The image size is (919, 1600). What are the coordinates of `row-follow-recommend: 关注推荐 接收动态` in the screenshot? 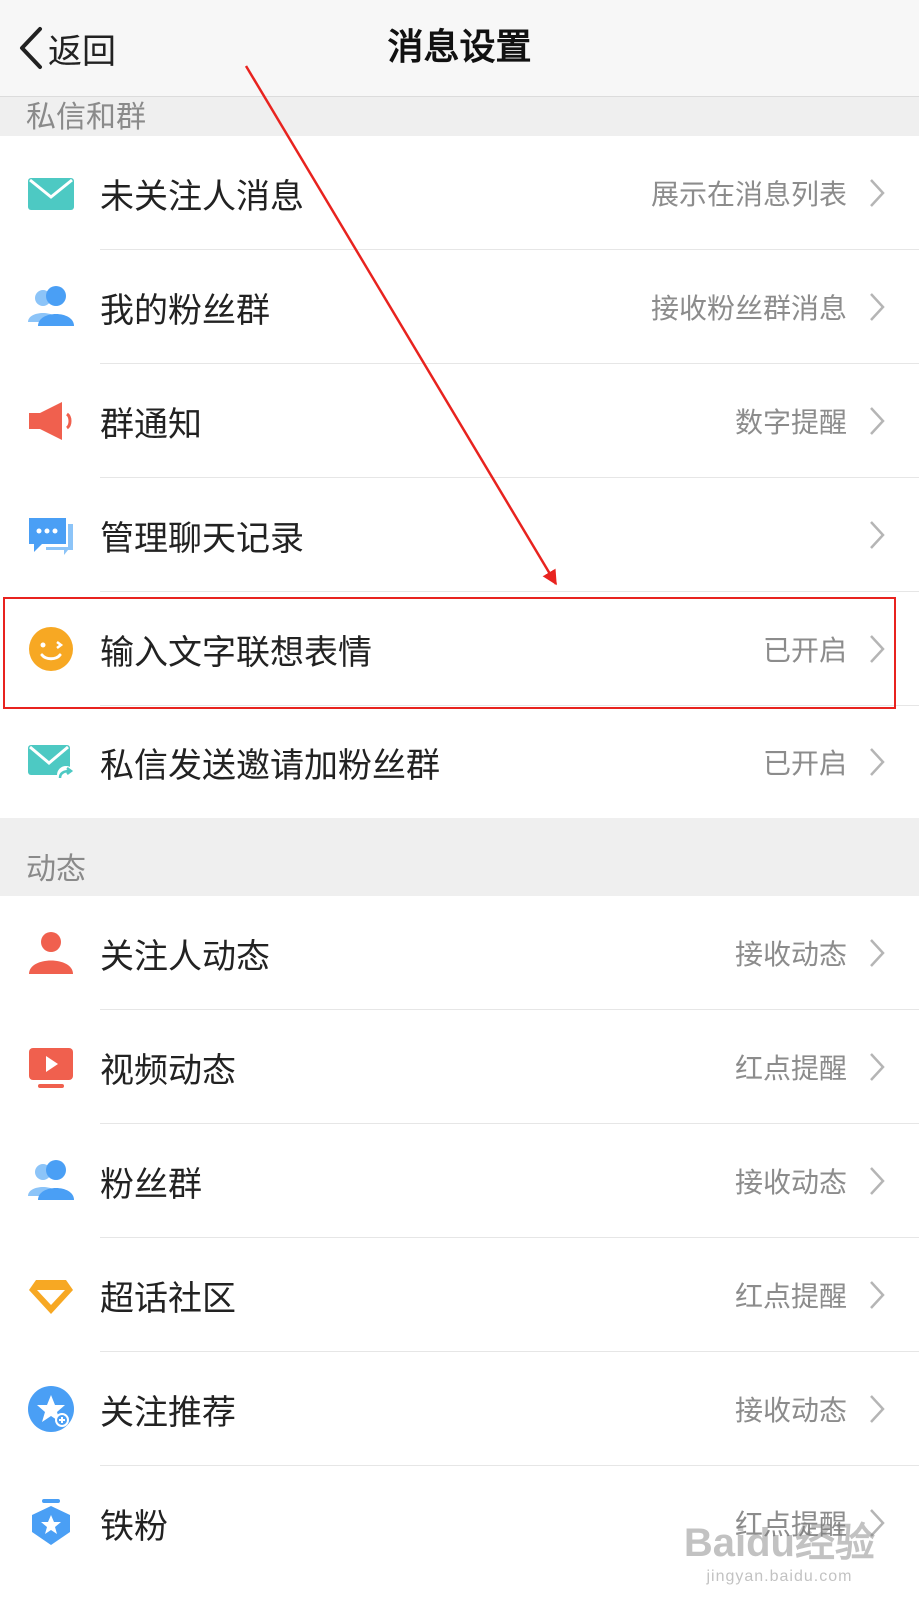 It's located at (459, 1409).